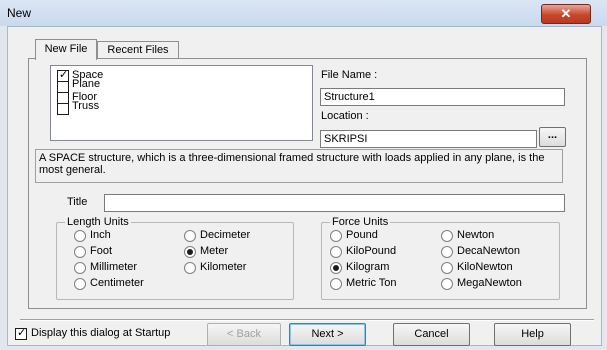 This screenshot has width=607, height=350. I want to click on footer-separator, so click(307, 320).